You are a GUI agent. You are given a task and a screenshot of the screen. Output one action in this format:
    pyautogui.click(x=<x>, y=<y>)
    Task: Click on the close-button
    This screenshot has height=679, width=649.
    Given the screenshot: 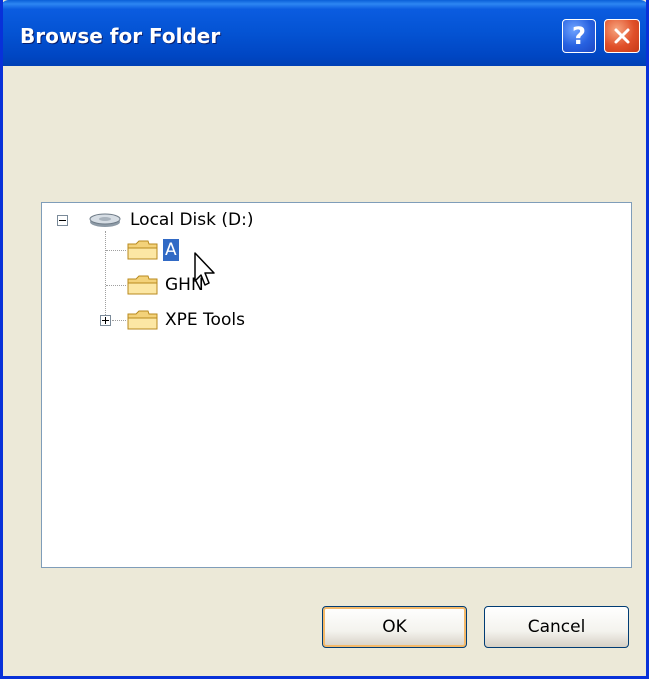 What is the action you would take?
    pyautogui.click(x=622, y=36)
    